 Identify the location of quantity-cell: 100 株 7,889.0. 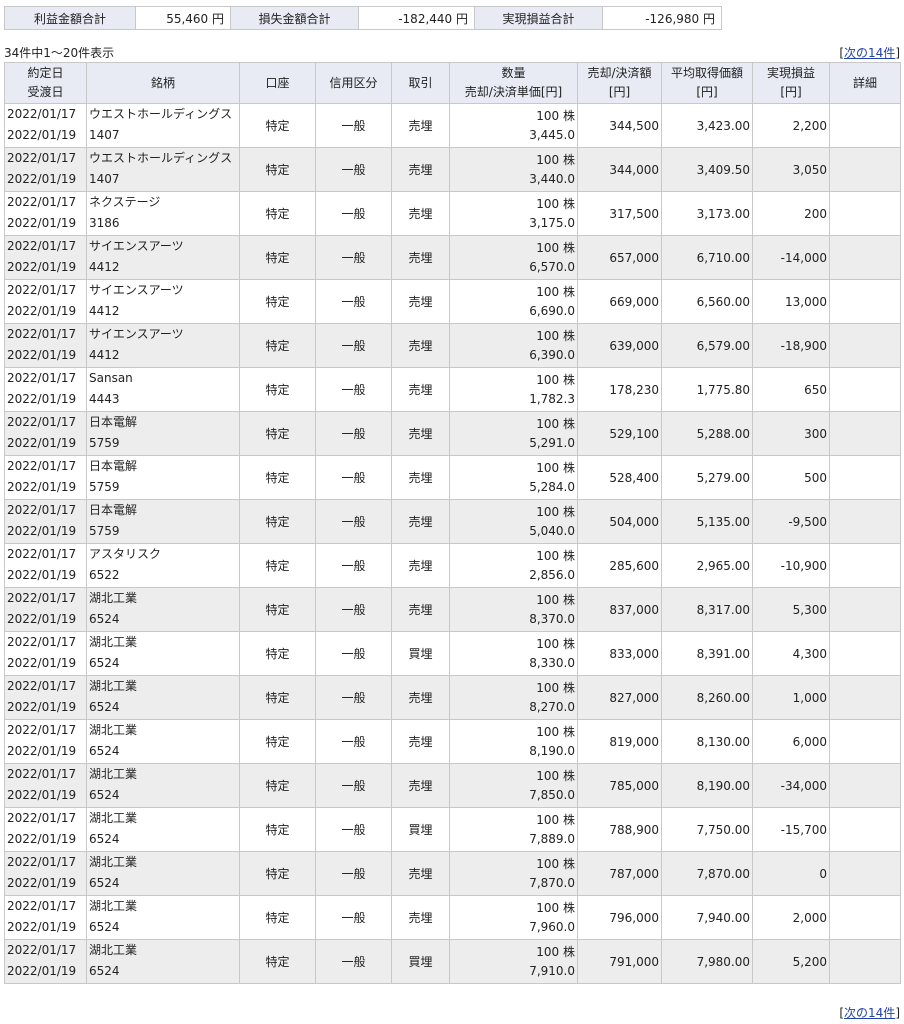
(513, 829).